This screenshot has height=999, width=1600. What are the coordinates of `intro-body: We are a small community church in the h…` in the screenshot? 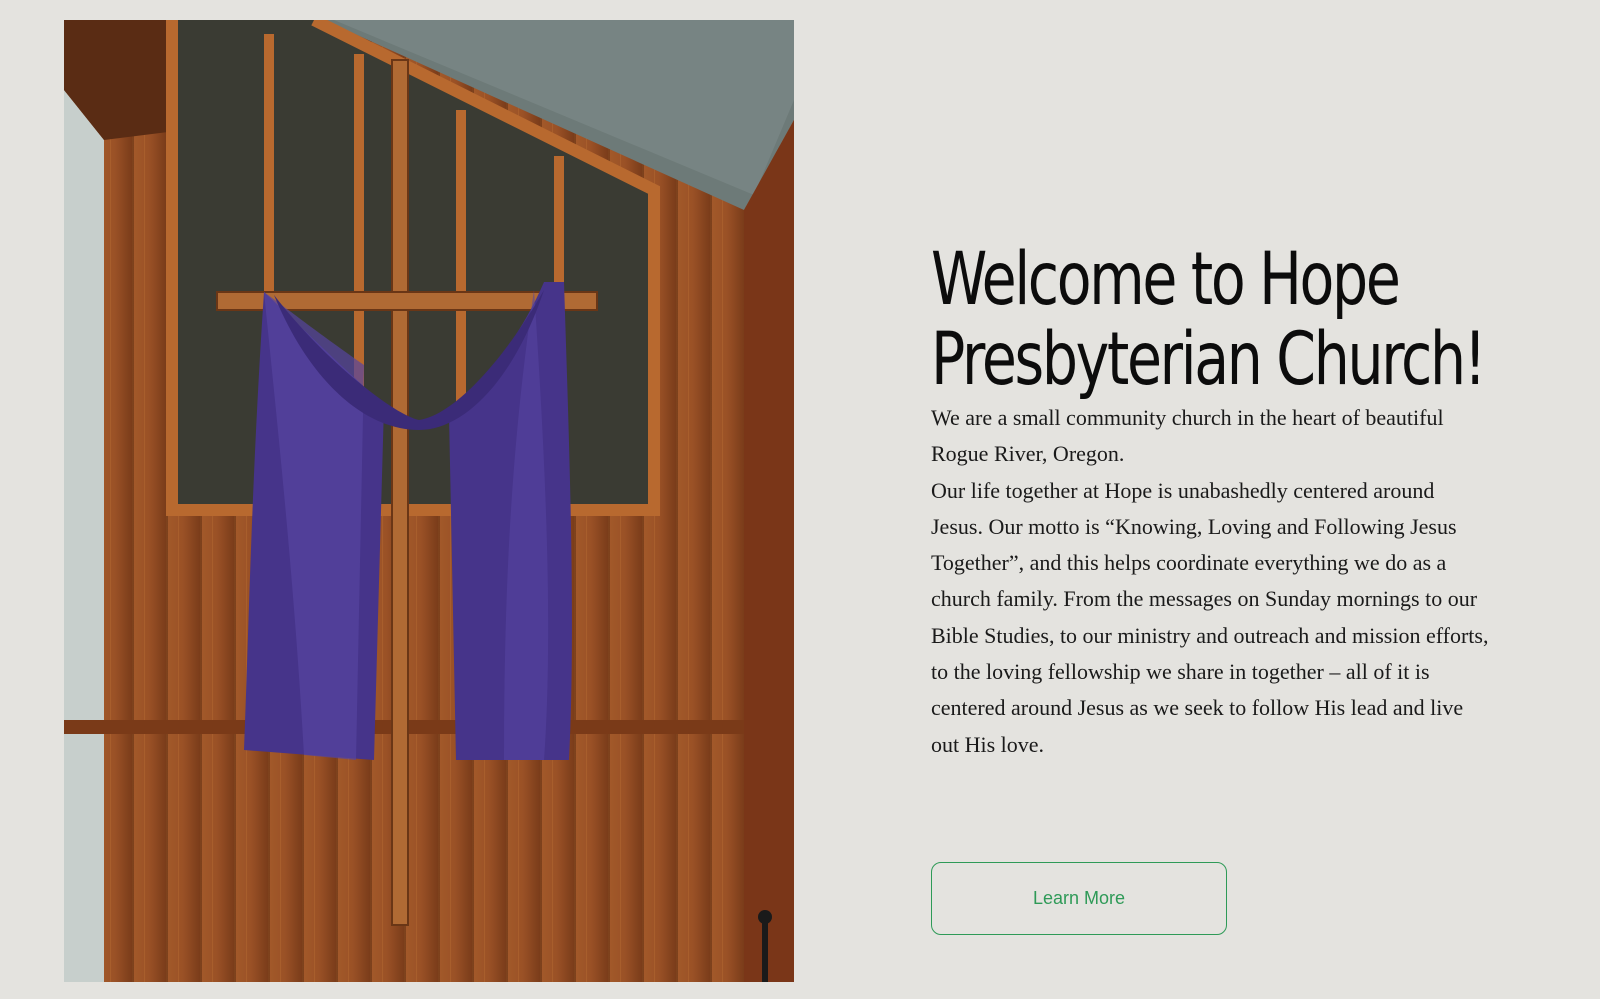 It's located at (1211, 581).